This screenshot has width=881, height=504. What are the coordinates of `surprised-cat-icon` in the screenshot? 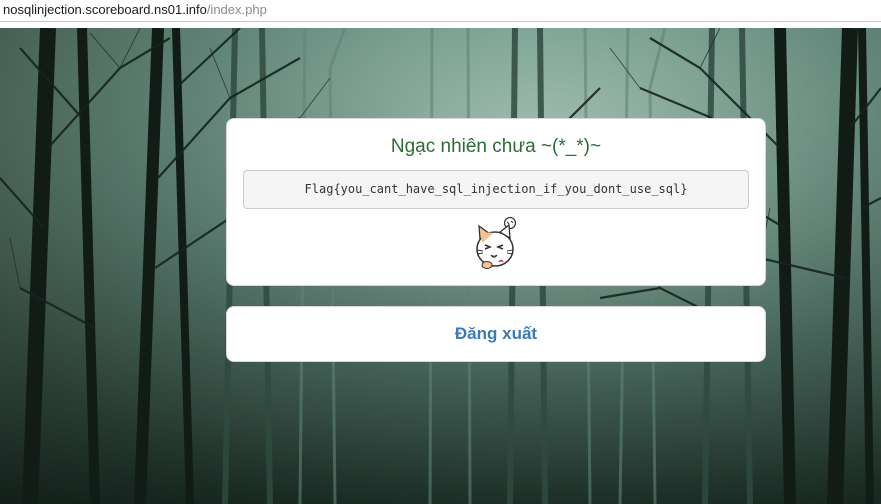 It's located at (497, 244).